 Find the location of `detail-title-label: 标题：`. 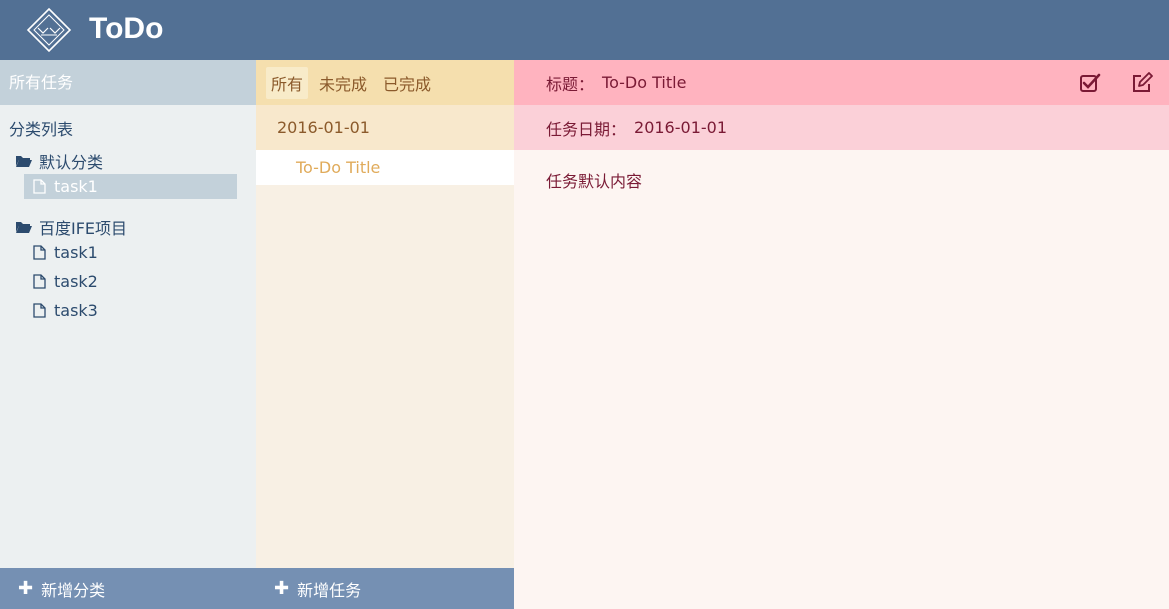

detail-title-label: 标题： is located at coordinates (570, 84).